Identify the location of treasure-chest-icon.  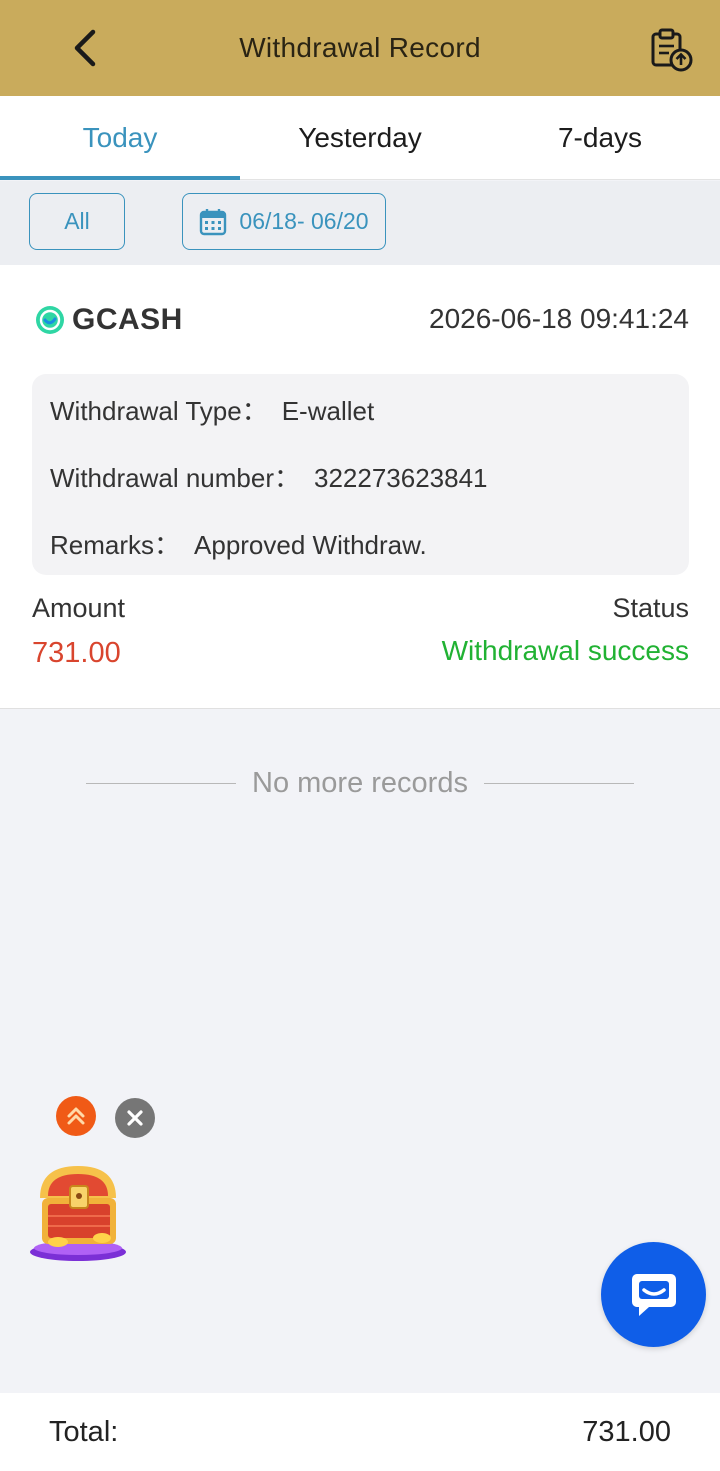
(78, 1213).